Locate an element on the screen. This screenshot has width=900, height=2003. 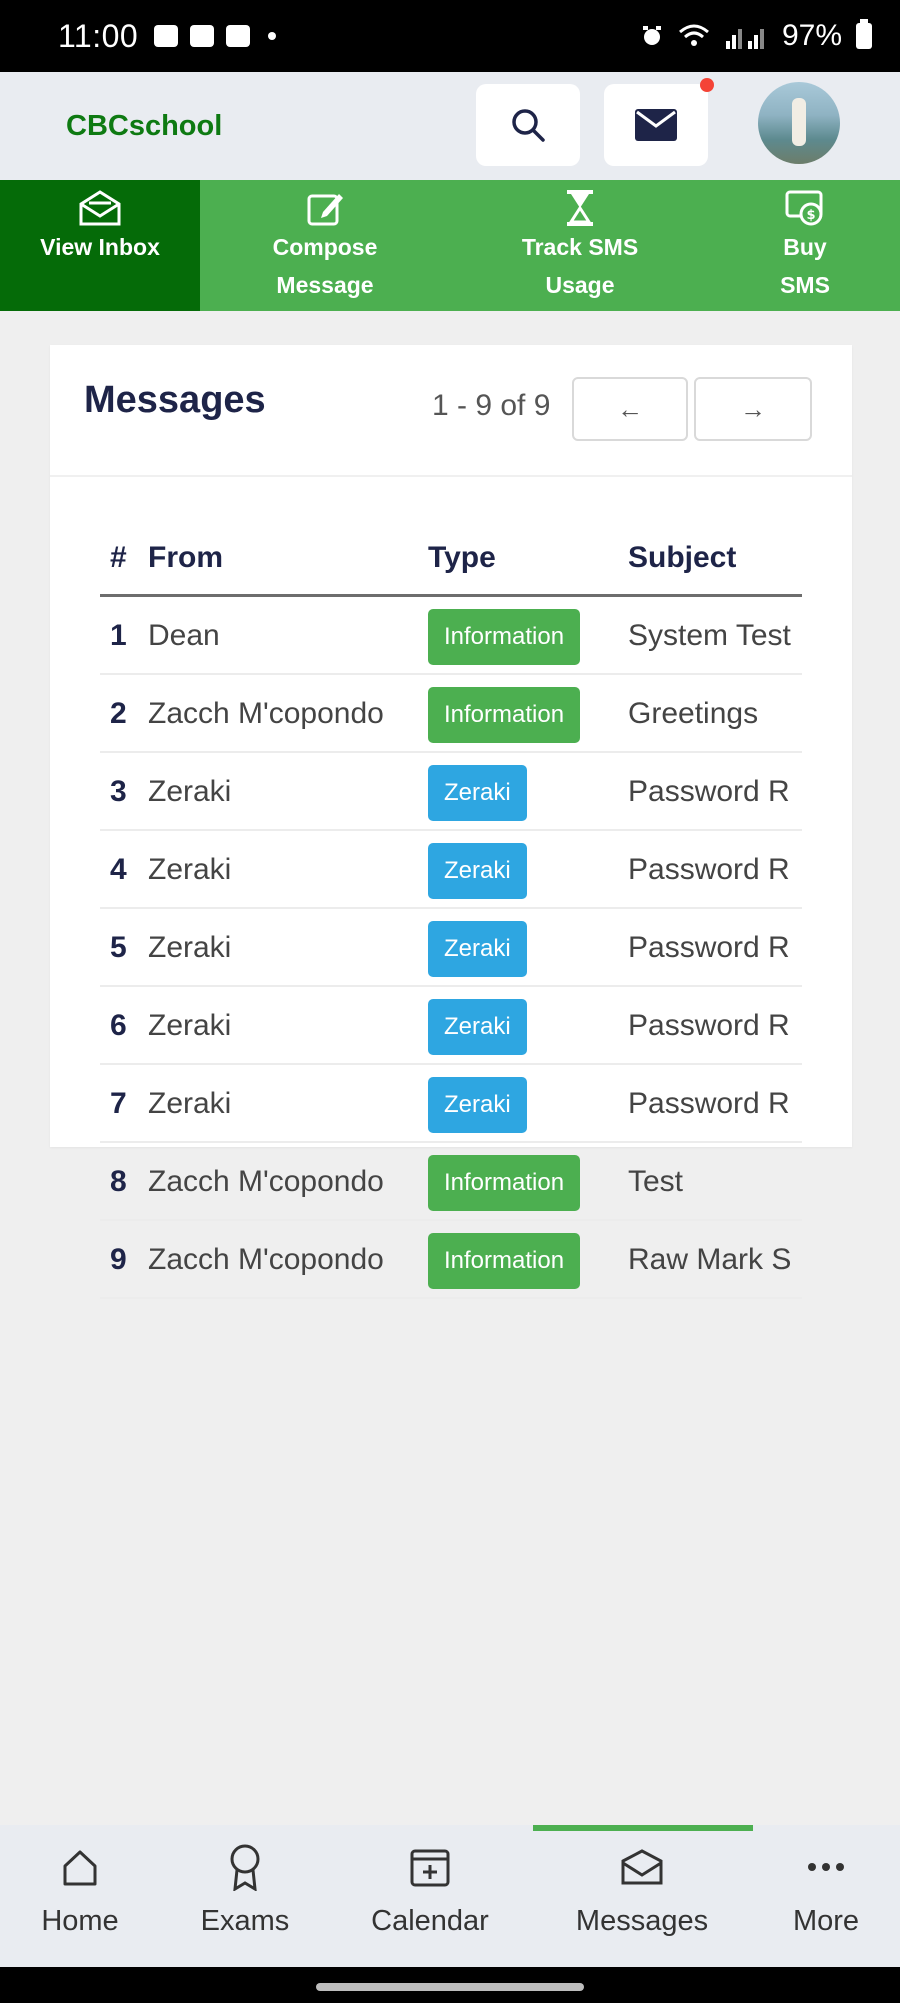
table-row: 1 Dean Information System Test is located at coordinates (451, 636).